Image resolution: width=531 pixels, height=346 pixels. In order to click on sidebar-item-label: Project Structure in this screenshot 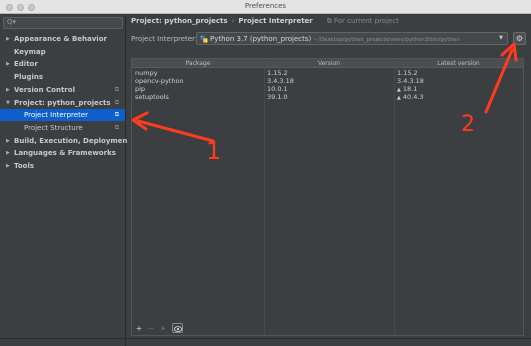, I will do `click(53, 127)`.